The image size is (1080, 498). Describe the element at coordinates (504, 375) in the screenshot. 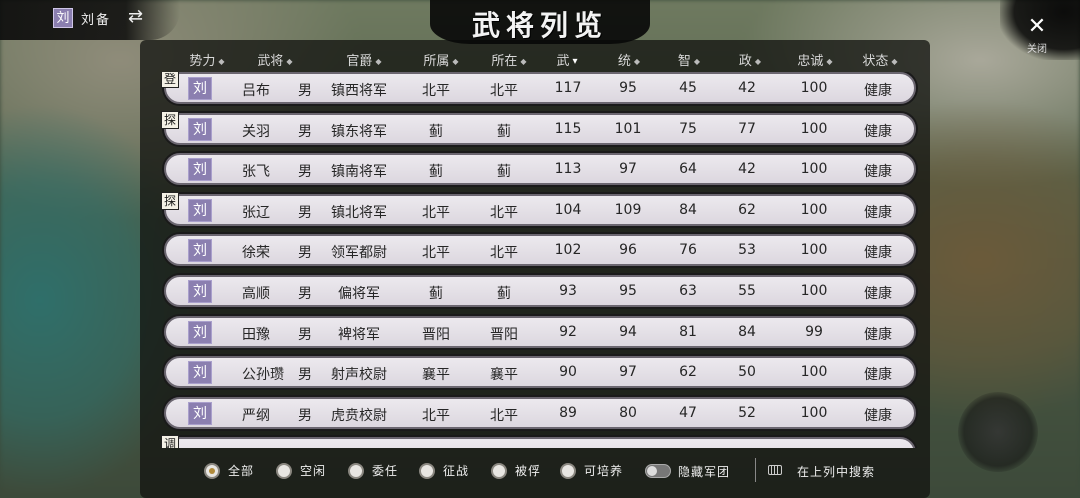

I see `cell-location: 襄平` at that location.